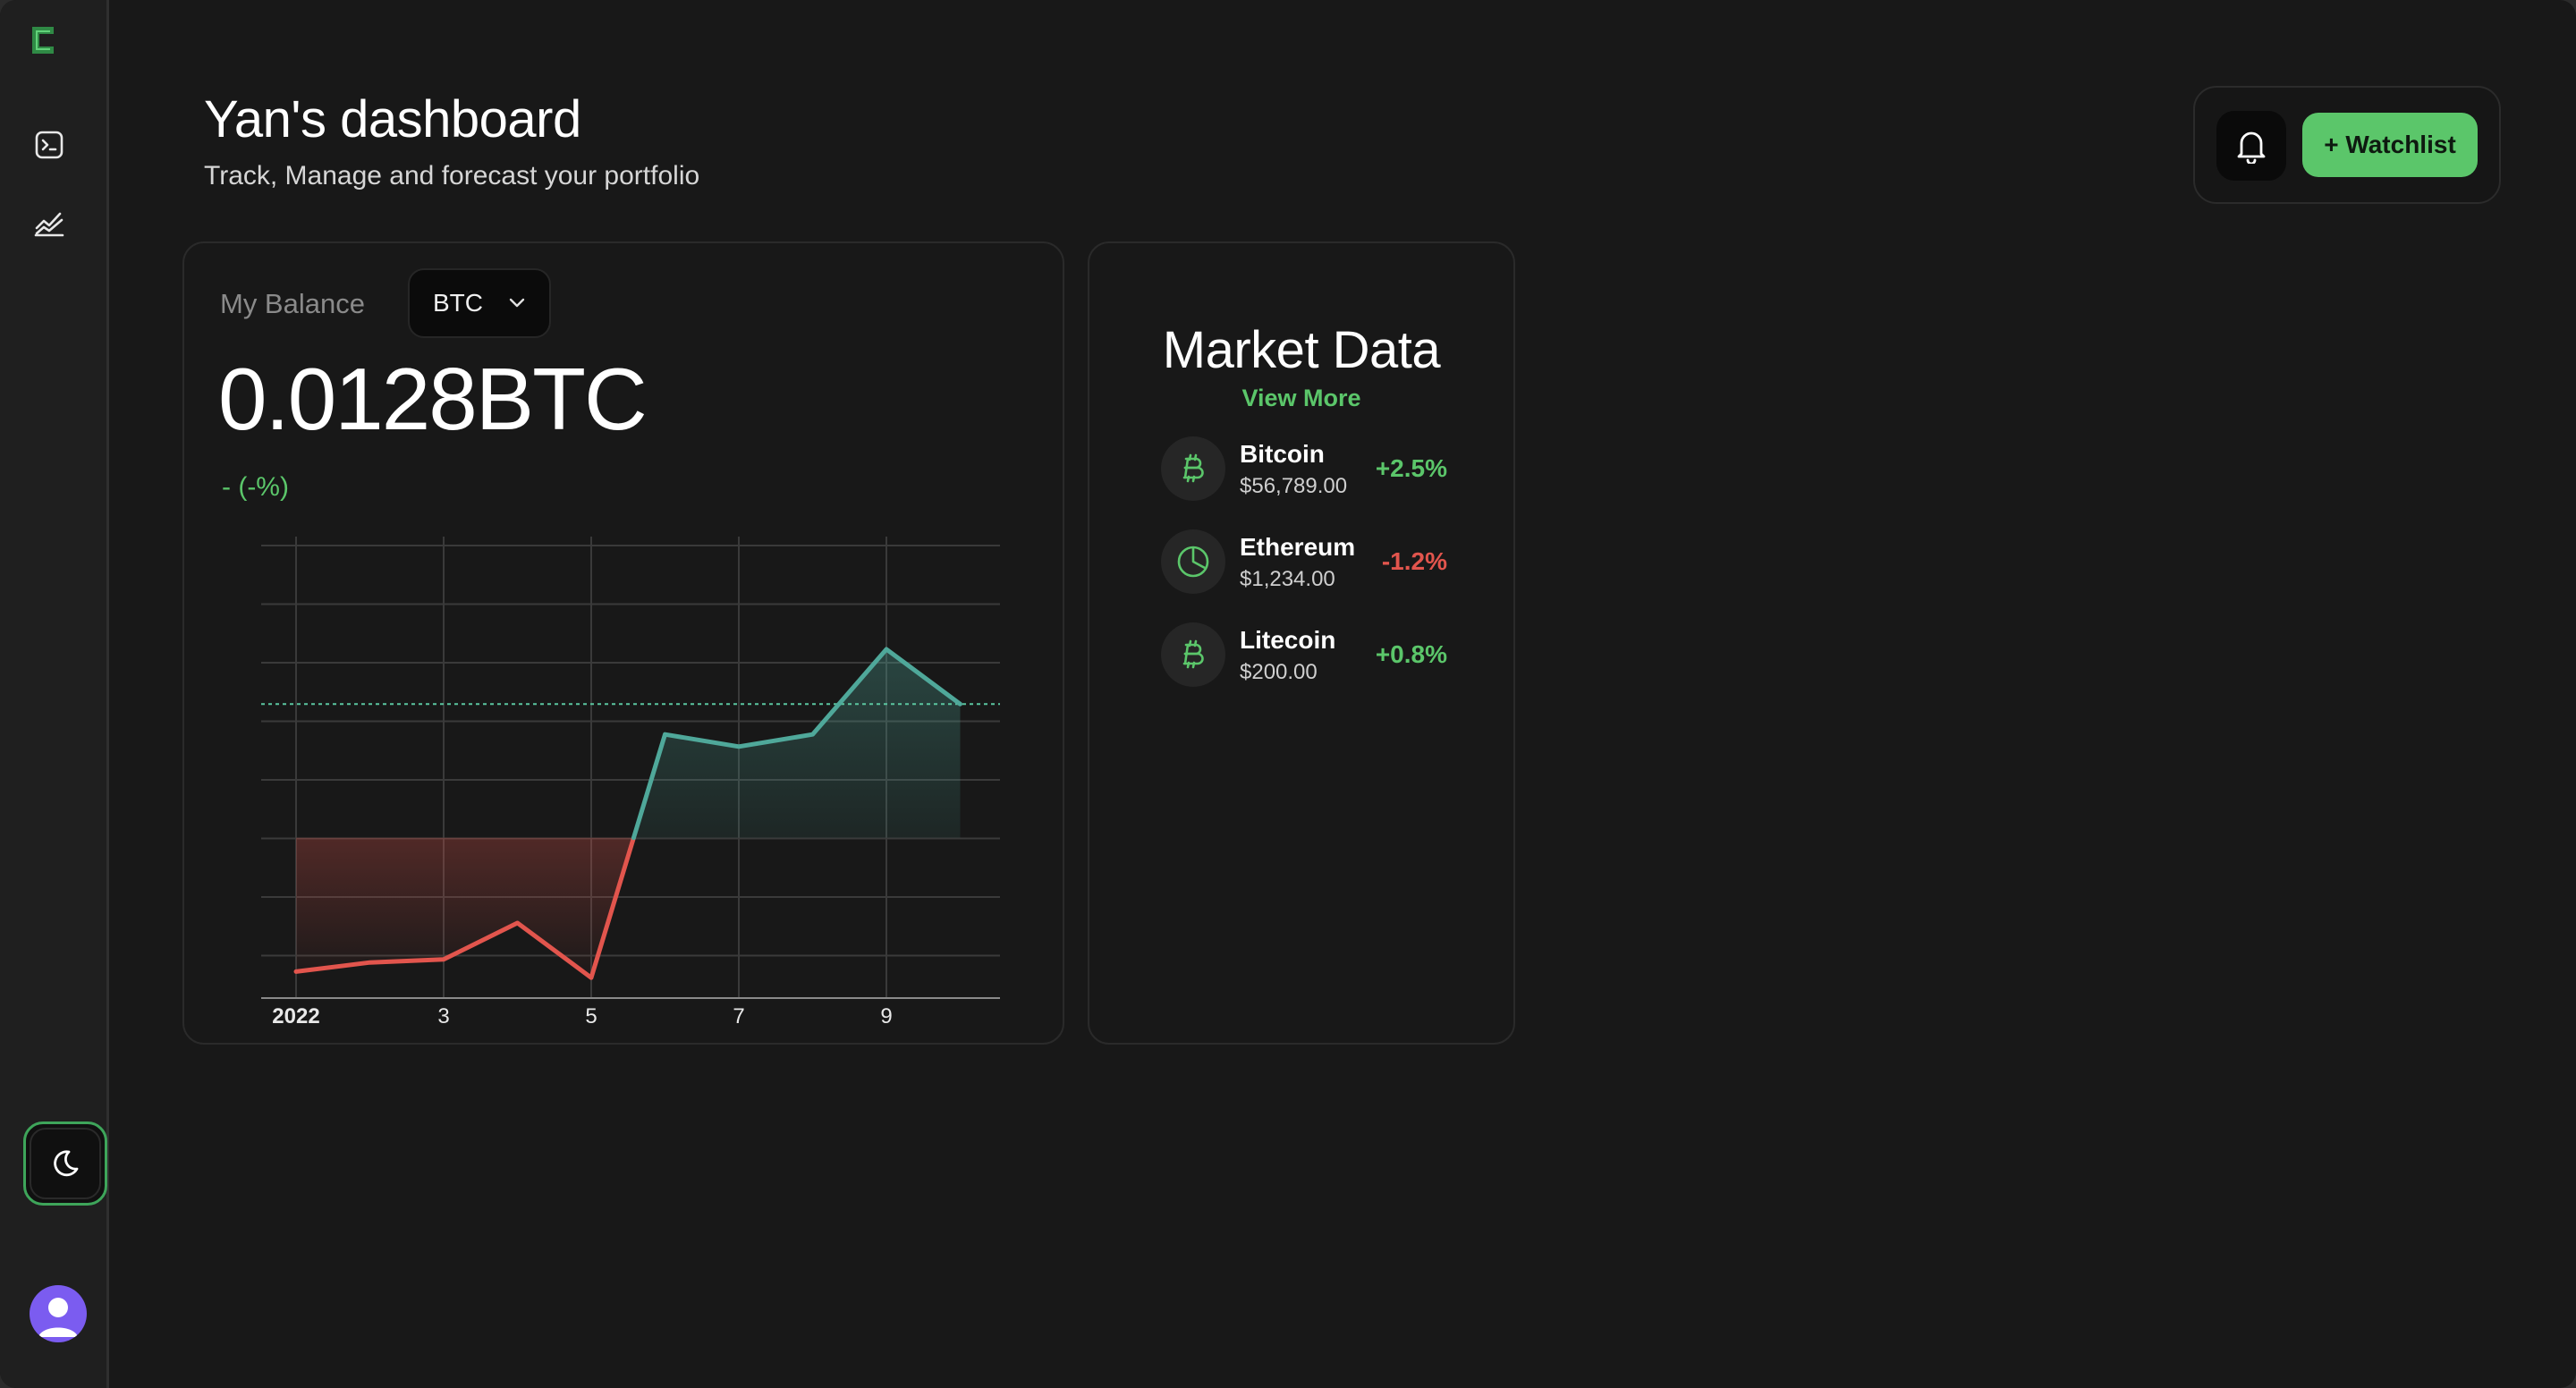 This screenshot has height=1388, width=2576. Describe the element at coordinates (886, 1016) in the screenshot. I see `x-tick-label: 9` at that location.